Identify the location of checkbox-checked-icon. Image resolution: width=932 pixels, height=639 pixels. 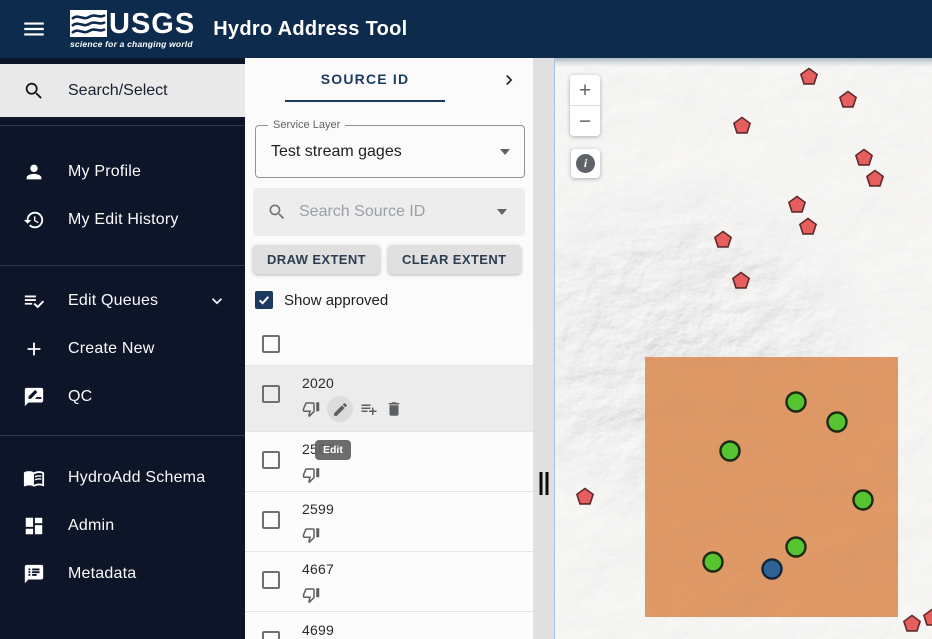
(264, 300).